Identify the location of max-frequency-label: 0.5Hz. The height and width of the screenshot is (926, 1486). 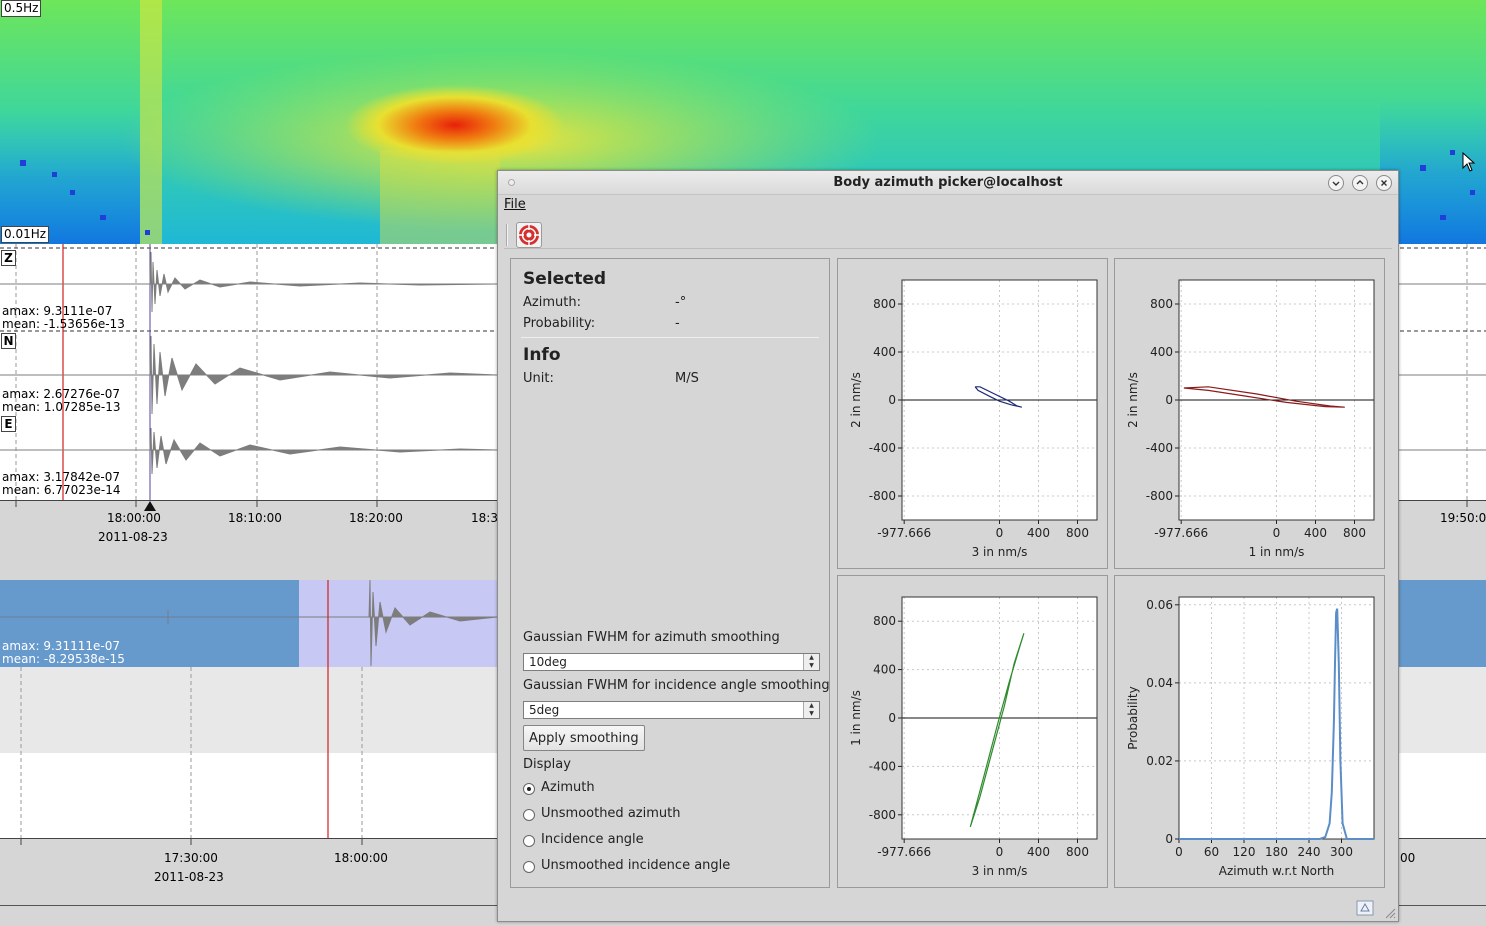
(21, 8).